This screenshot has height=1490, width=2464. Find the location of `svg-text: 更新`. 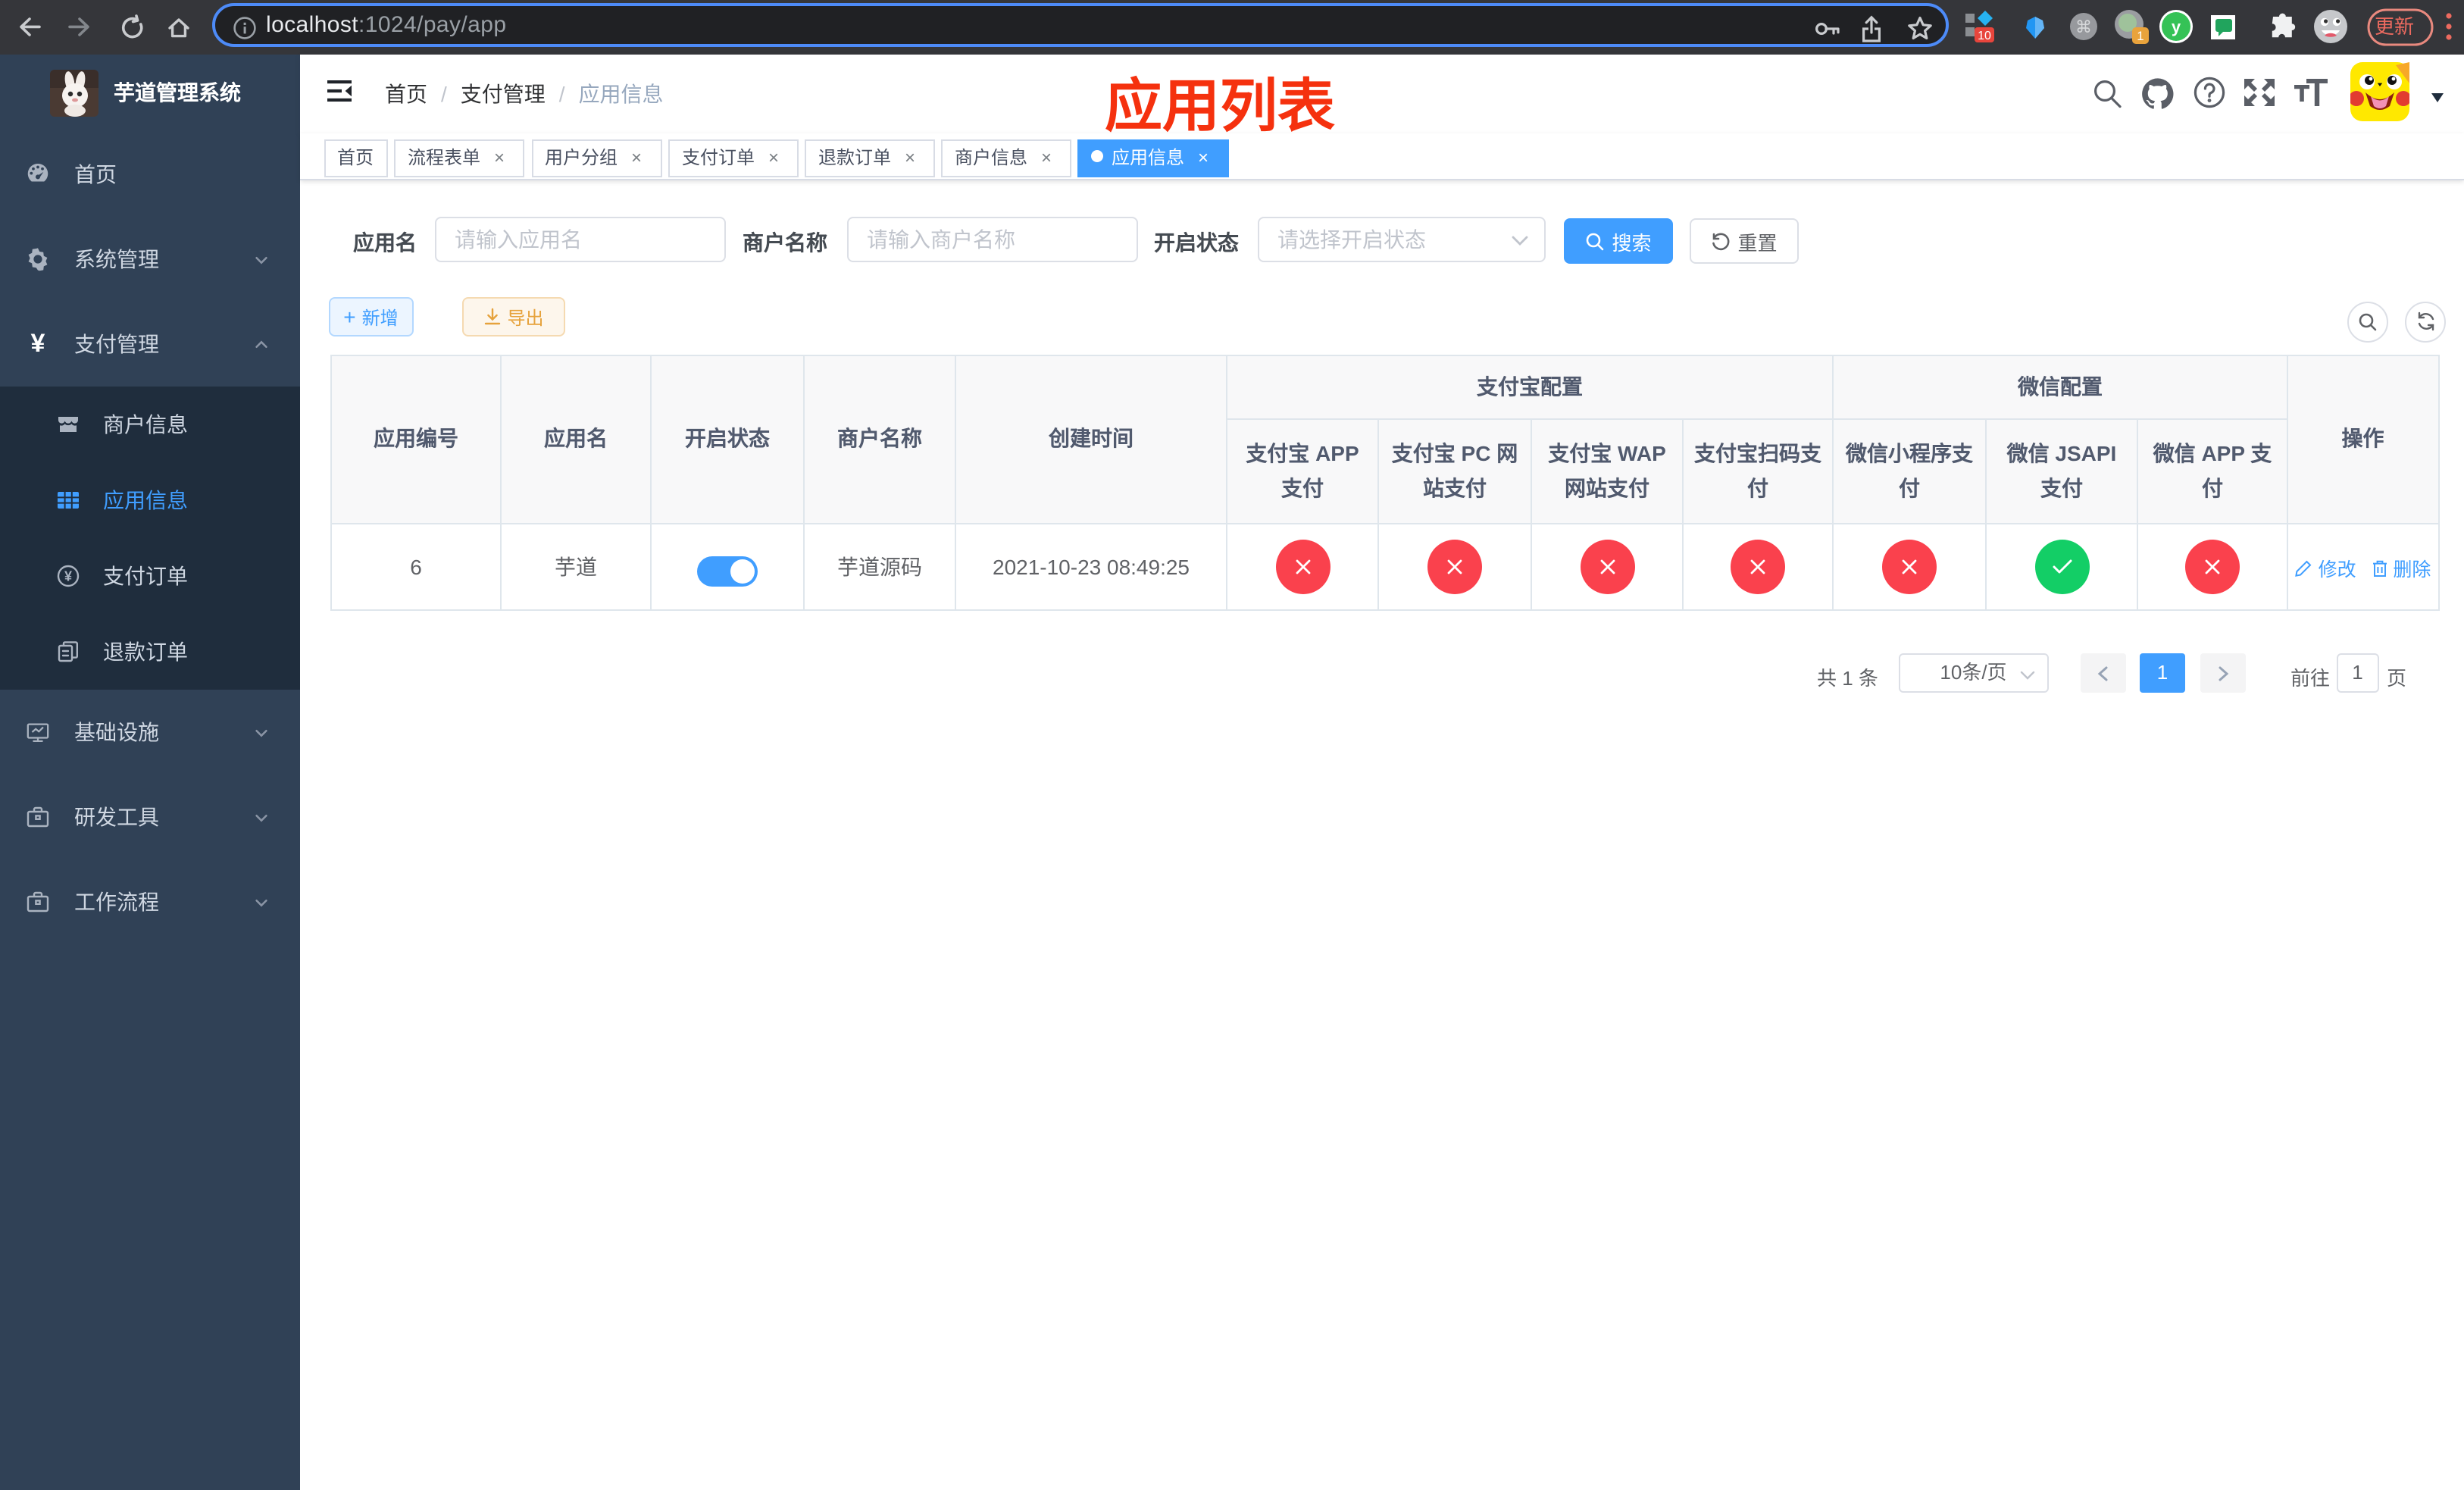

svg-text: 更新 is located at coordinates (2394, 27).